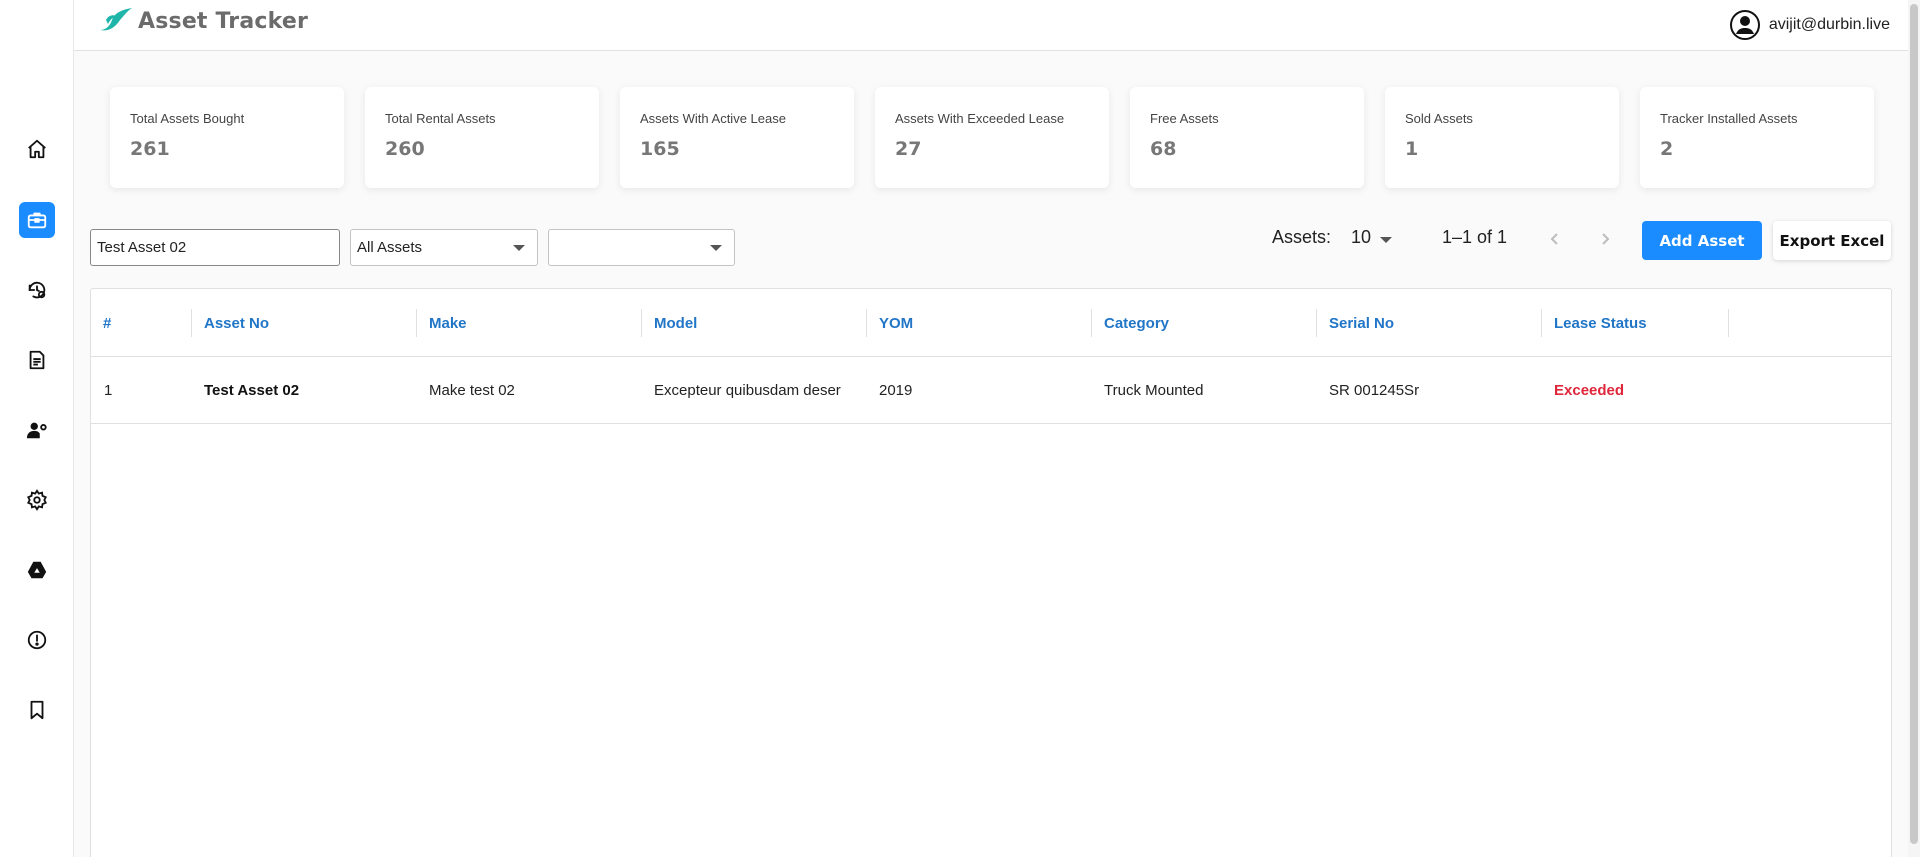  What do you see at coordinates (1667, 149) in the screenshot?
I see `stat-value: 2` at bounding box center [1667, 149].